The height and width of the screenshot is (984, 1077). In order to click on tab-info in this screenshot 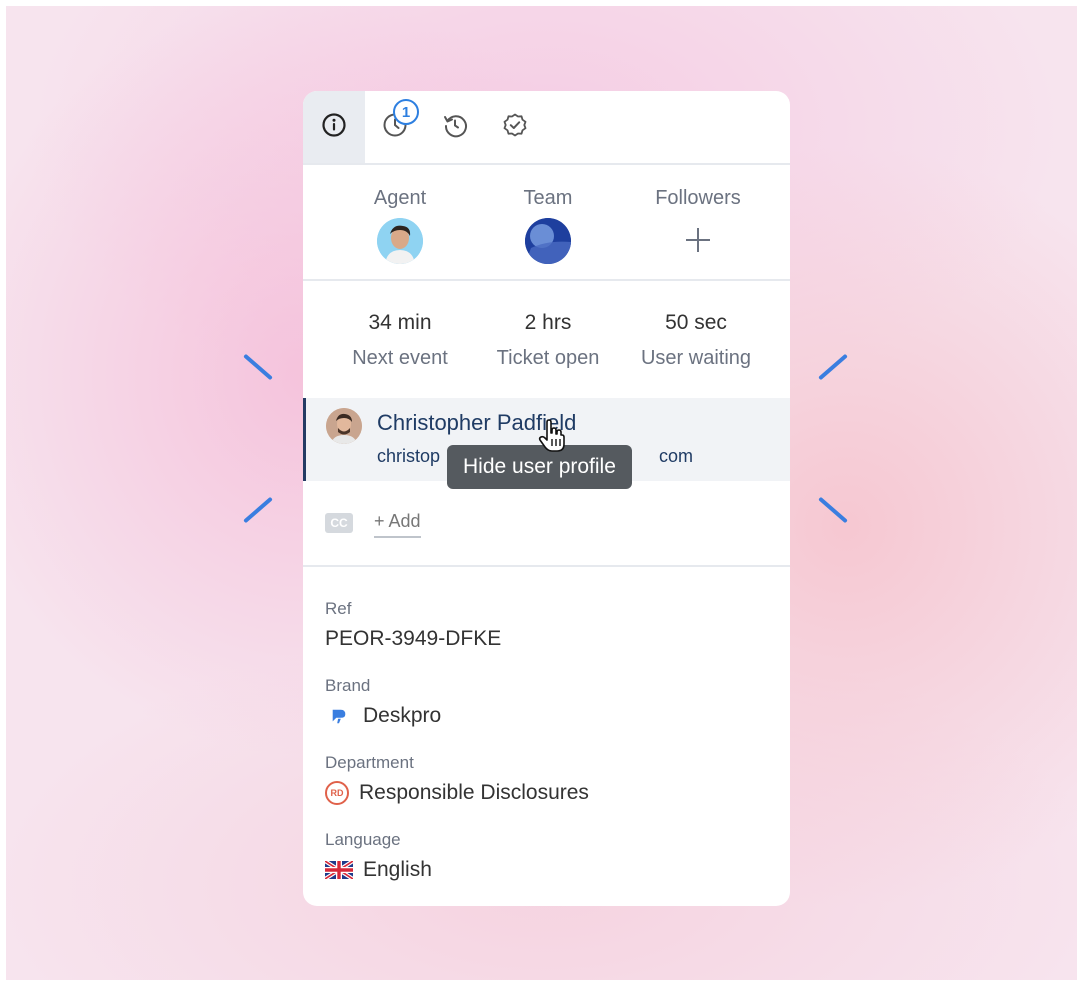, I will do `click(334, 127)`.